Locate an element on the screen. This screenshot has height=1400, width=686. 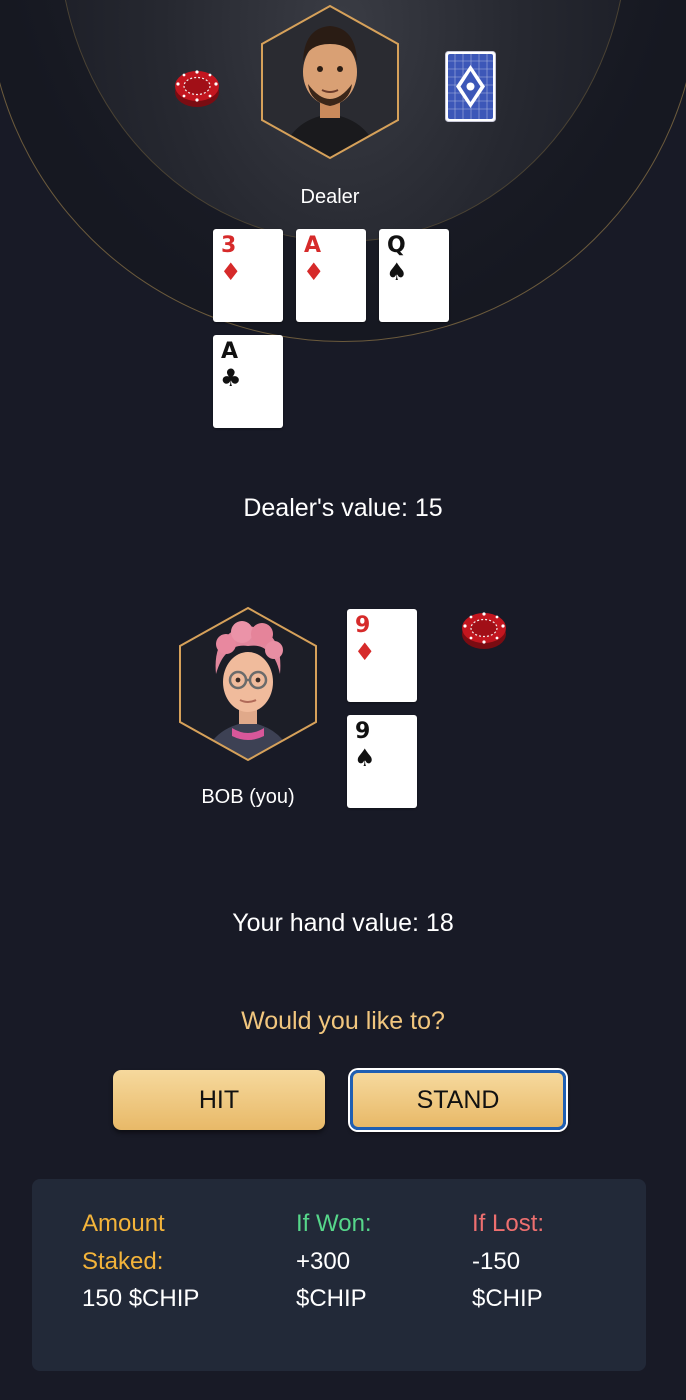
dealer-hand-value: Dealer's value: 15 is located at coordinates (343, 508).